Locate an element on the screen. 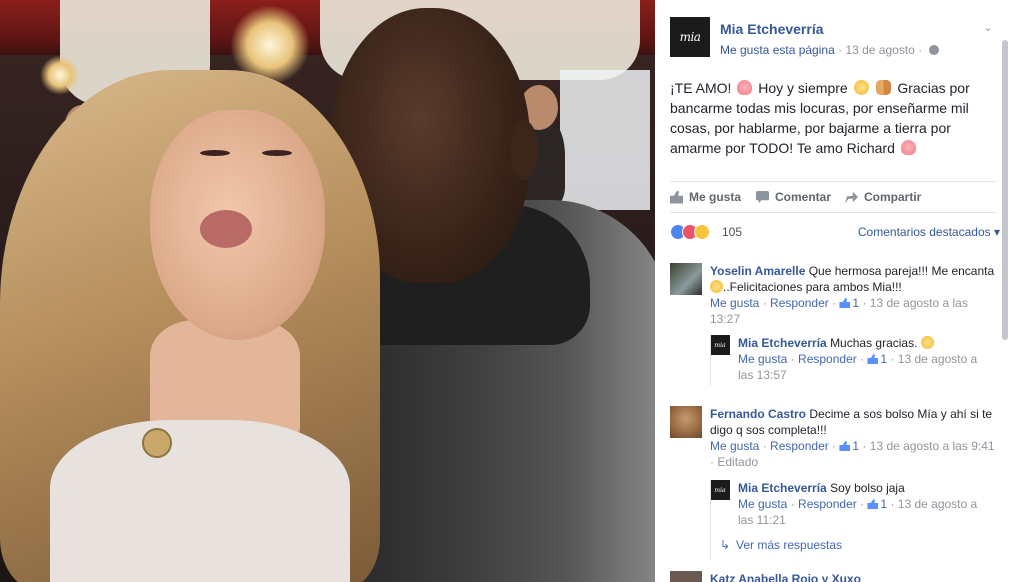 This screenshot has width=1010, height=582. reactions-bar: 105 Comentarios destacados ▾ is located at coordinates (835, 233).